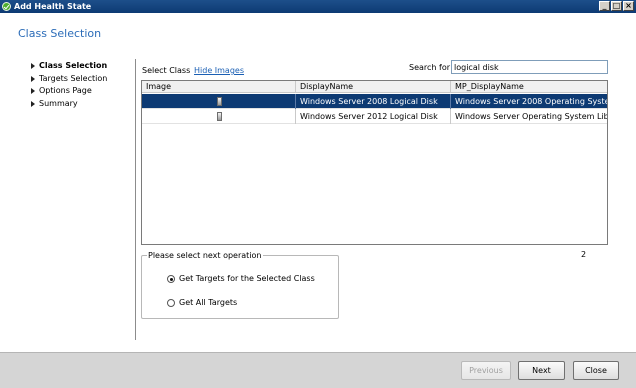  Describe the element at coordinates (166, 70) in the screenshot. I see `select-class-label: Select Class` at that location.